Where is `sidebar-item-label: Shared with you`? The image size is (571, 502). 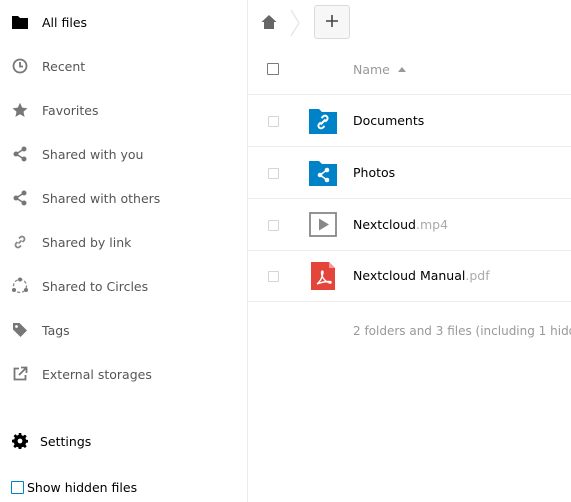
sidebar-item-label: Shared with you is located at coordinates (93, 154).